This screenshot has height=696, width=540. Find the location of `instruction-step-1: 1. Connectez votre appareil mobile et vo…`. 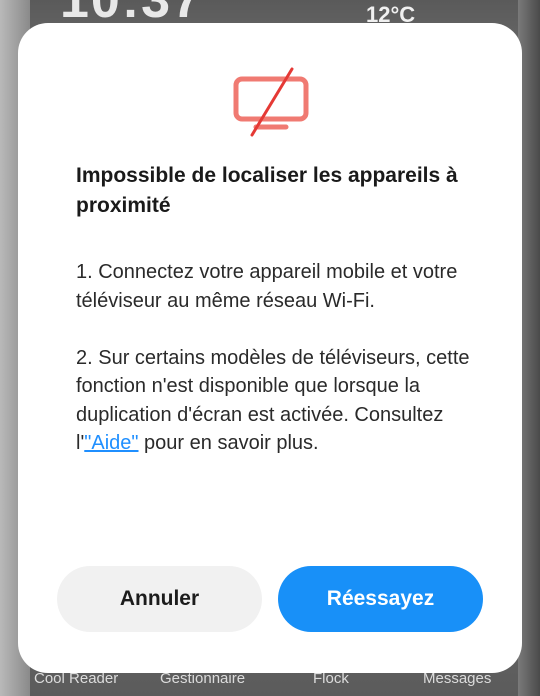

instruction-step-1: 1. Connectez votre appareil mobile et vo… is located at coordinates (267, 286).